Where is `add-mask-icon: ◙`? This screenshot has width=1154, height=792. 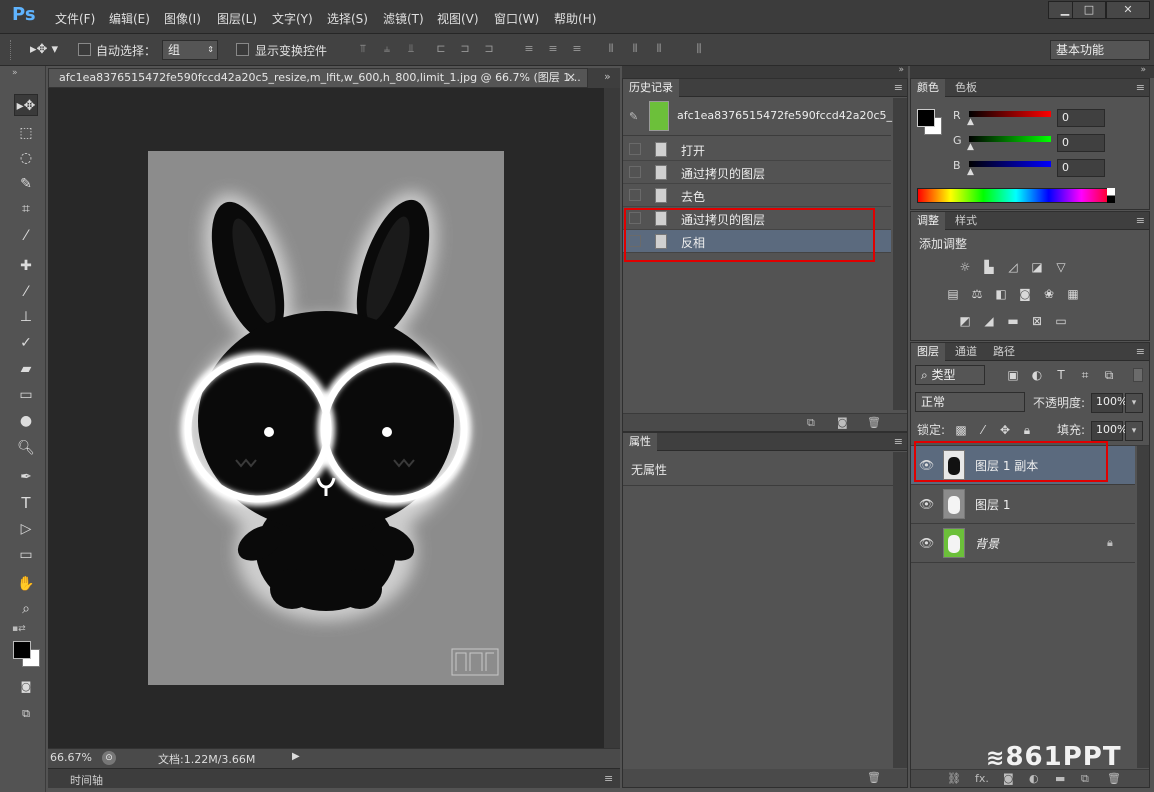
add-mask-icon: ◙ is located at coordinates (1008, 778).